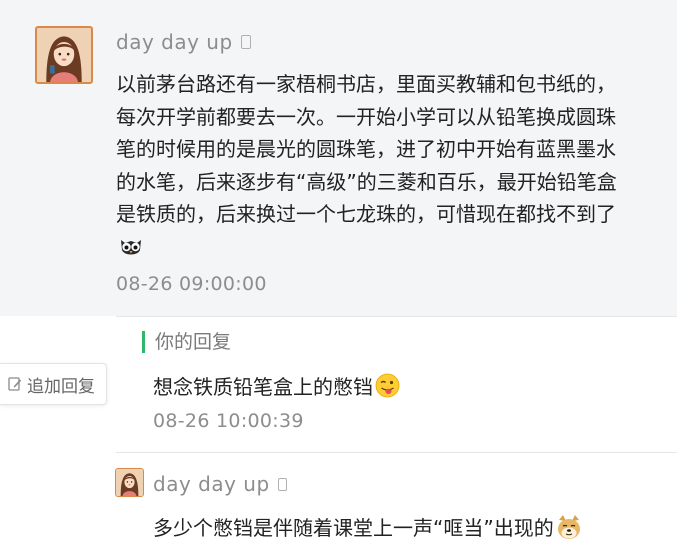  What do you see at coordinates (183, 42) in the screenshot?
I see `comment-nickname: day day up` at bounding box center [183, 42].